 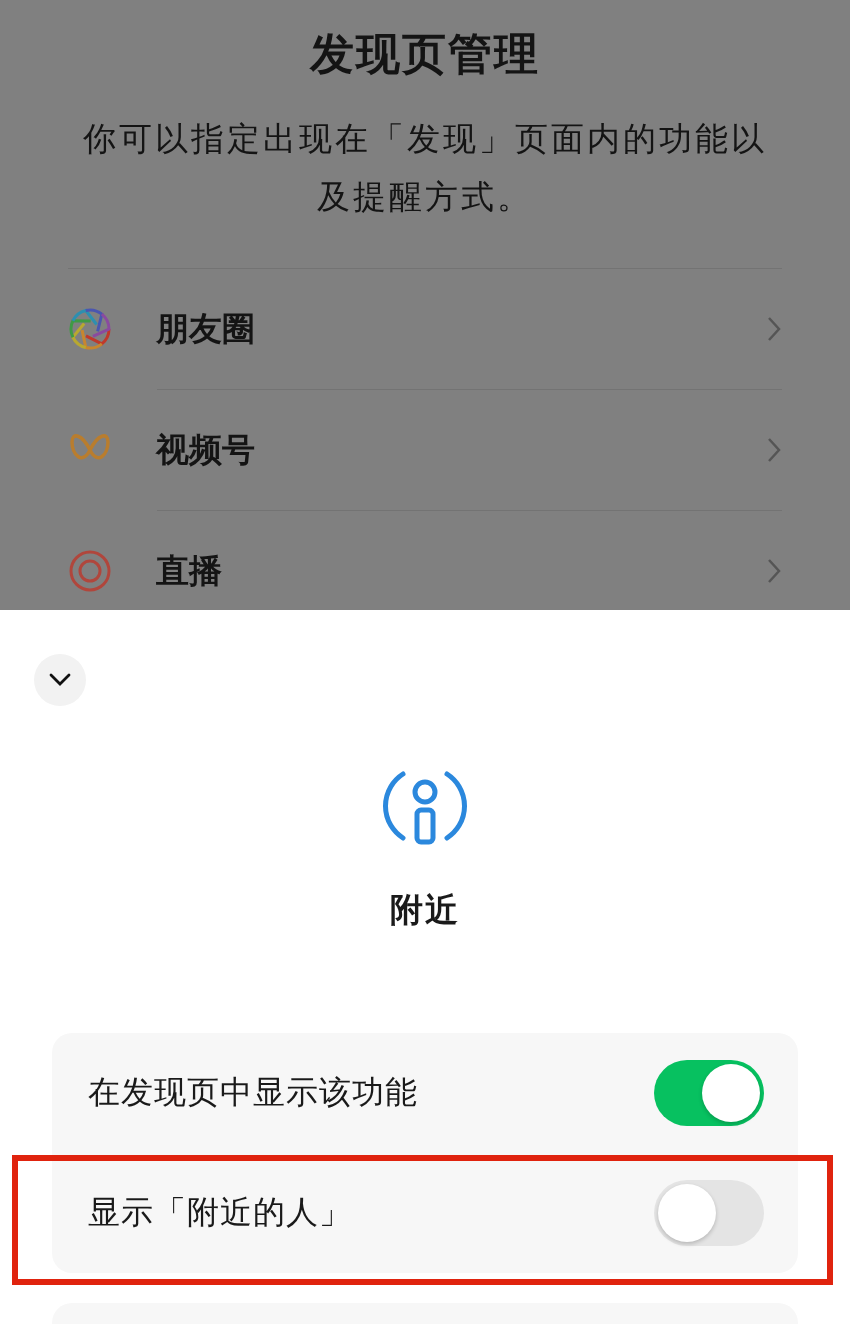 I want to click on collapse-button, so click(x=60, y=680).